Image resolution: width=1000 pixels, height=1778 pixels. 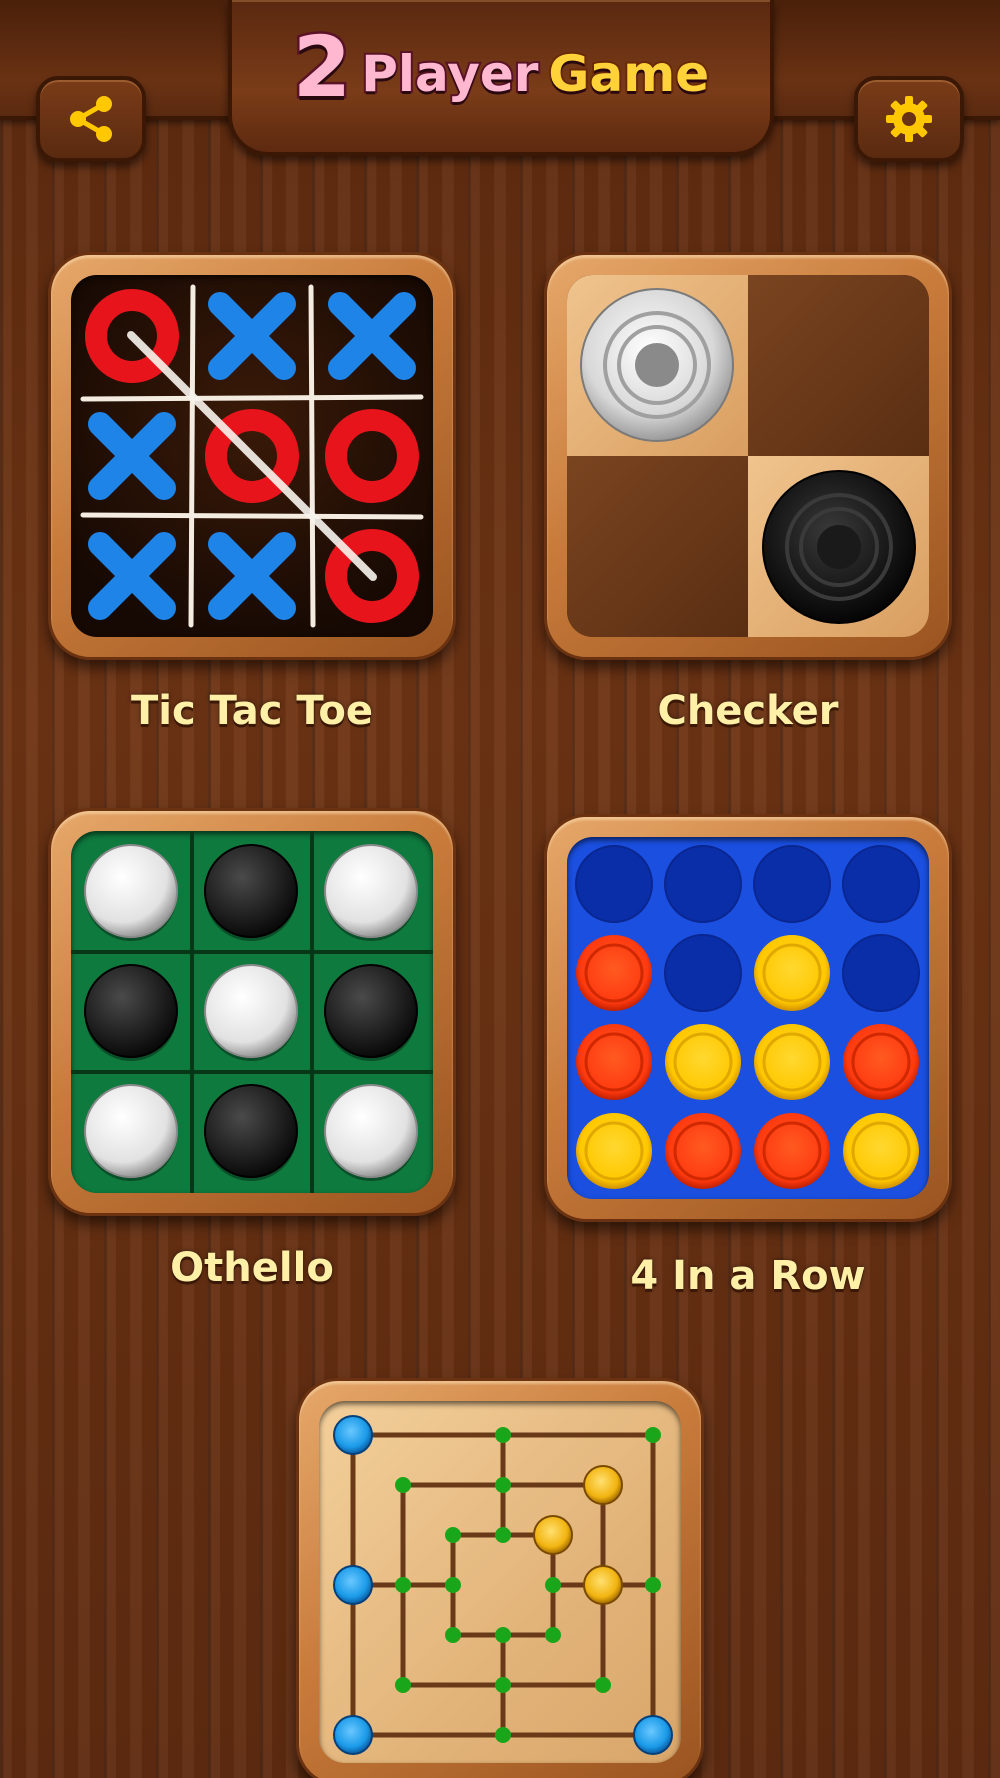 I want to click on tic-tac-toe-tile, so click(x=252, y=456).